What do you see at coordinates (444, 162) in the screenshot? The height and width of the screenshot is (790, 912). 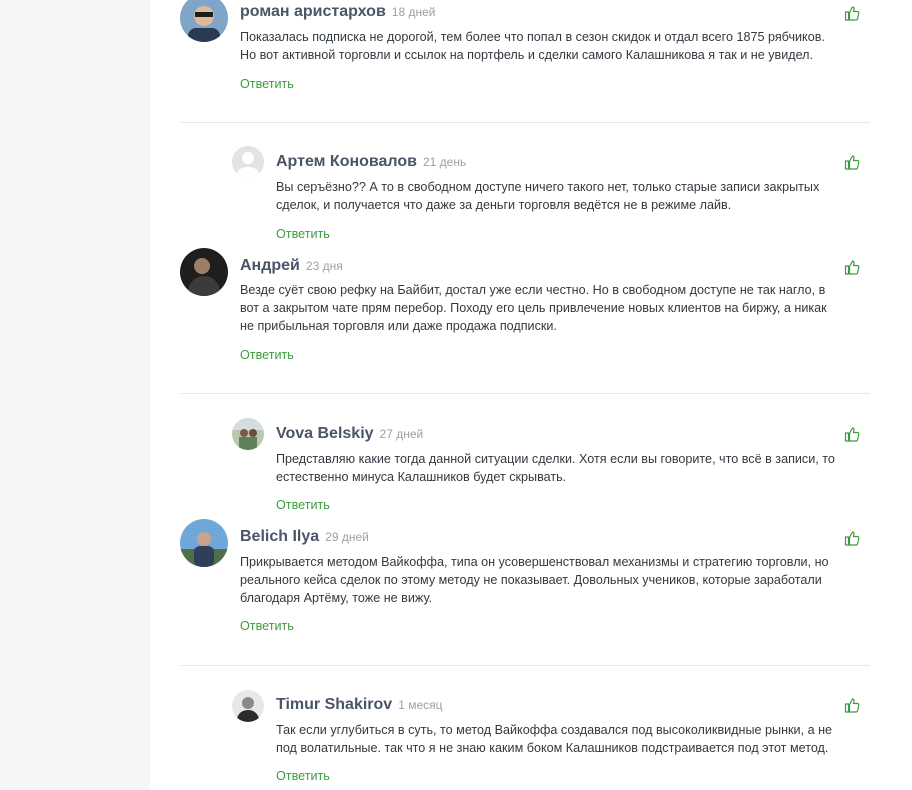 I see `comment-date: 21 день` at bounding box center [444, 162].